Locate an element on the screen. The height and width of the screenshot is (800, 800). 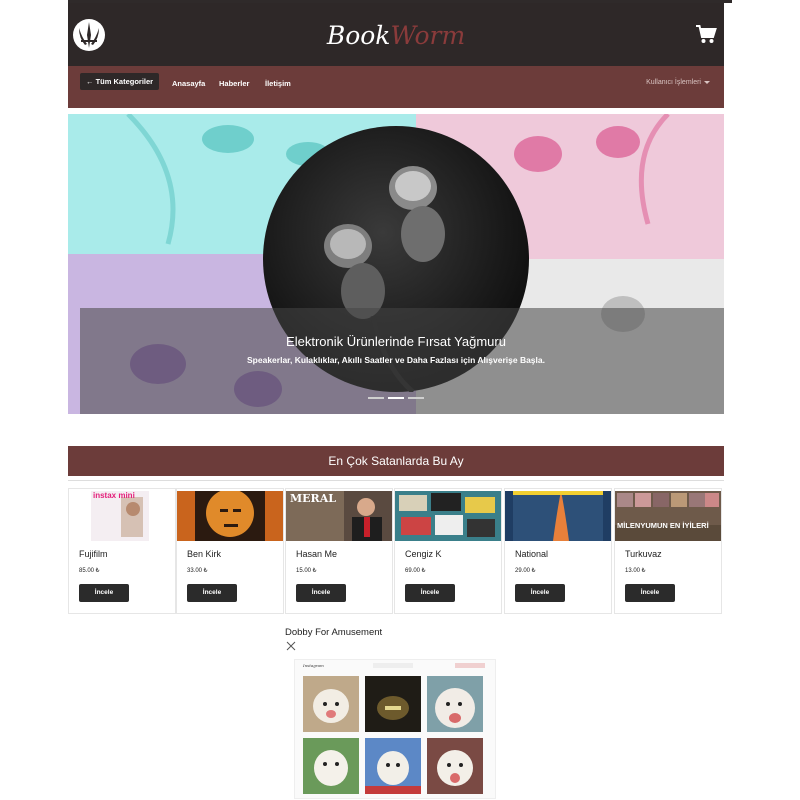
product-card: MERAL Hasan Me 15.00 ₺ İncele is located at coordinates (339, 551).